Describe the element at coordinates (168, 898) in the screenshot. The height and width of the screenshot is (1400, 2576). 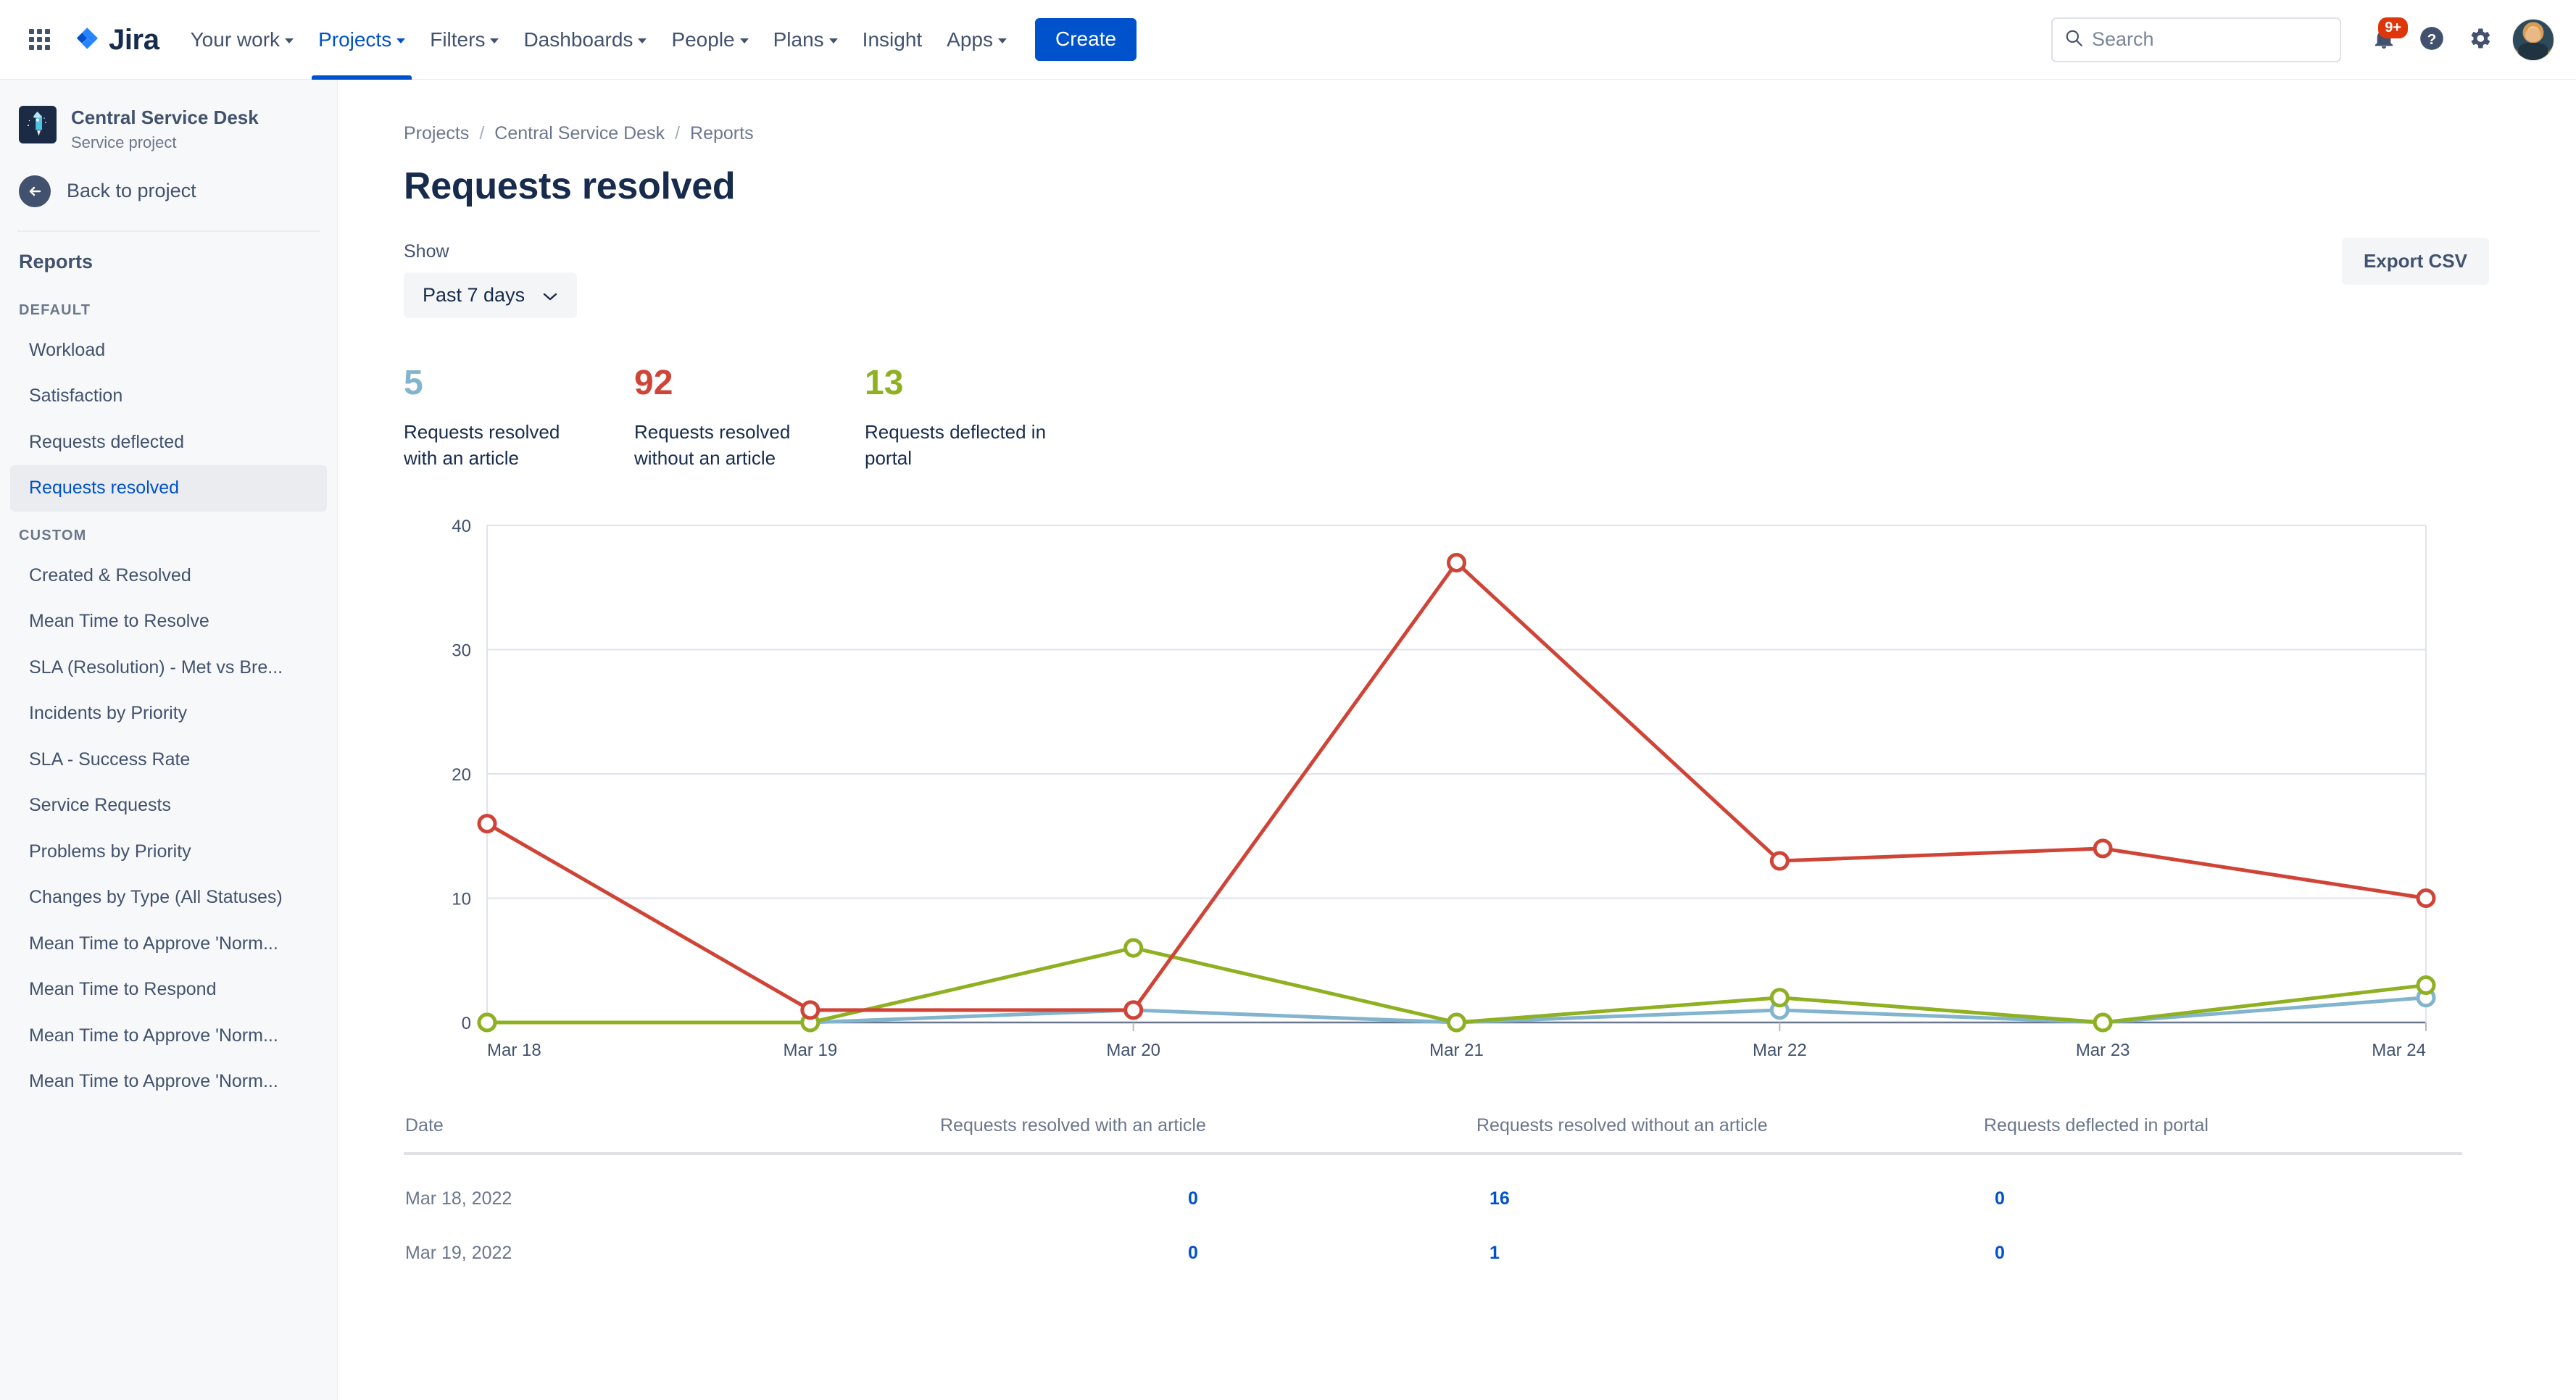
I see `sidebar-item-changes-by-type: Changes by Type (All Statuses)` at that location.